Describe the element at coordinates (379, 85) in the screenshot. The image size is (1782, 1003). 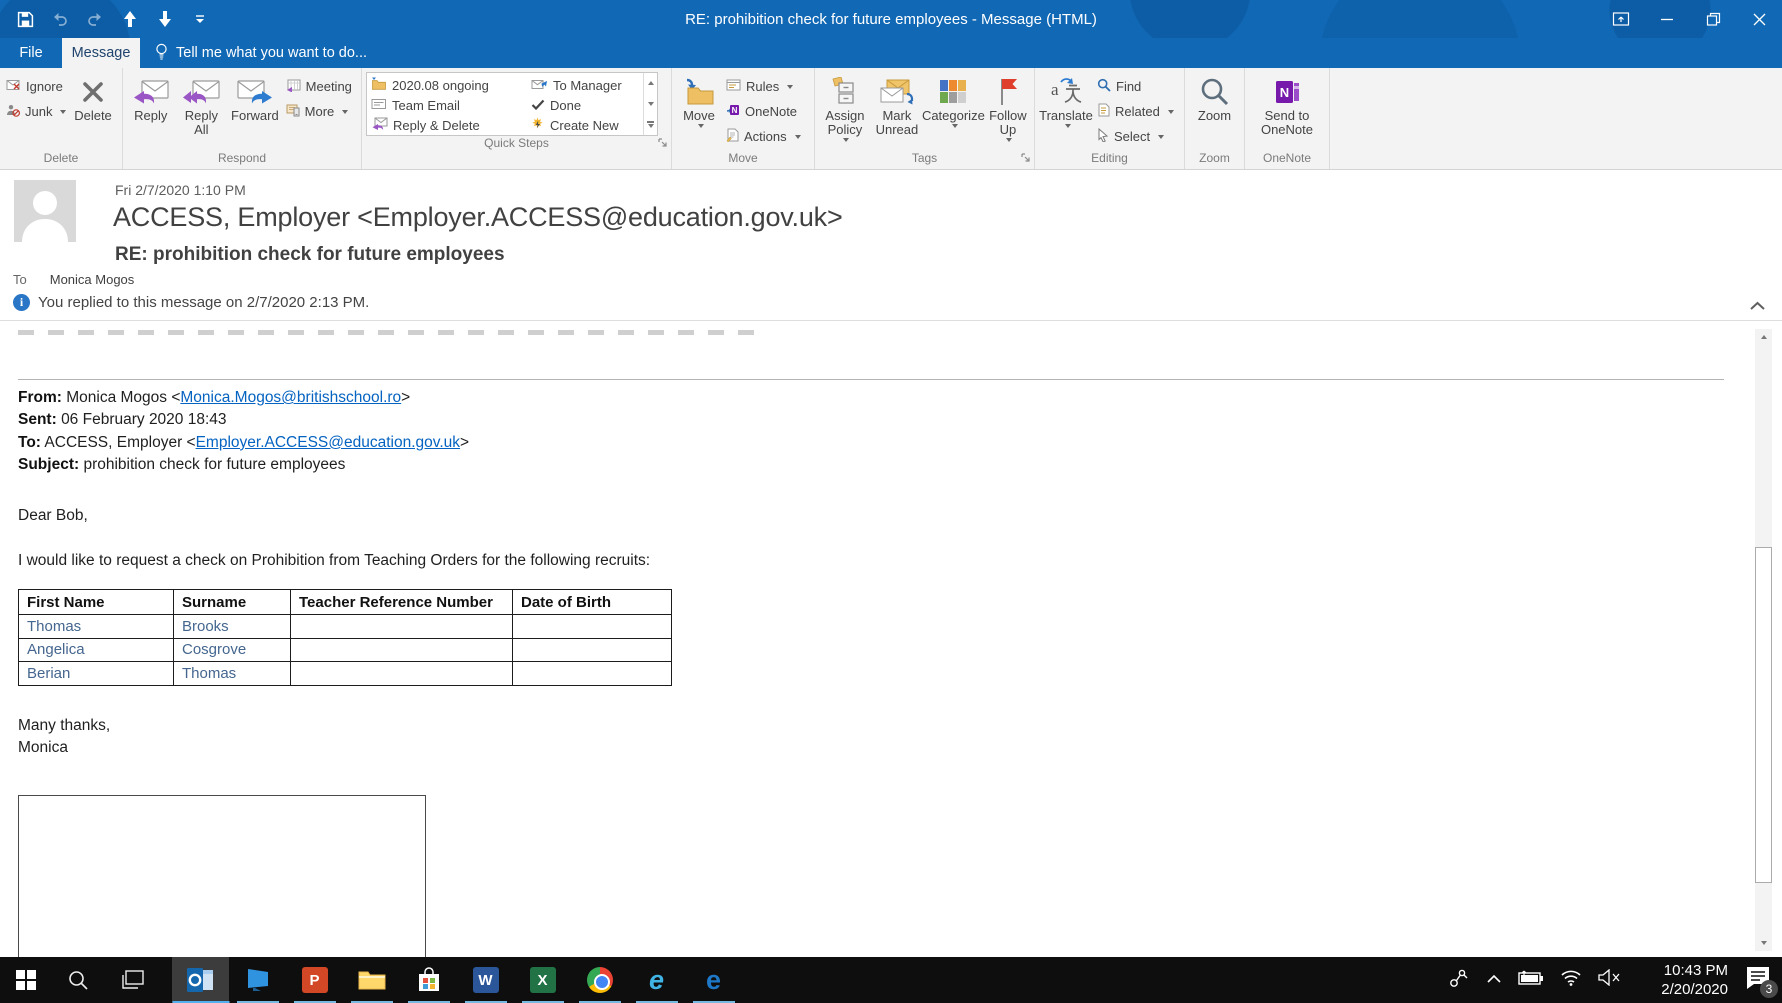
I see `folder-icon` at that location.